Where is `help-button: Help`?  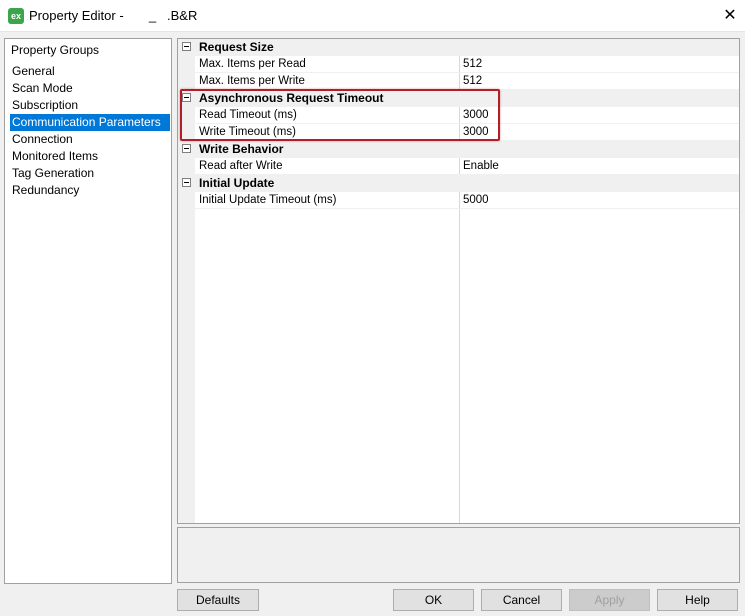 help-button: Help is located at coordinates (697, 600).